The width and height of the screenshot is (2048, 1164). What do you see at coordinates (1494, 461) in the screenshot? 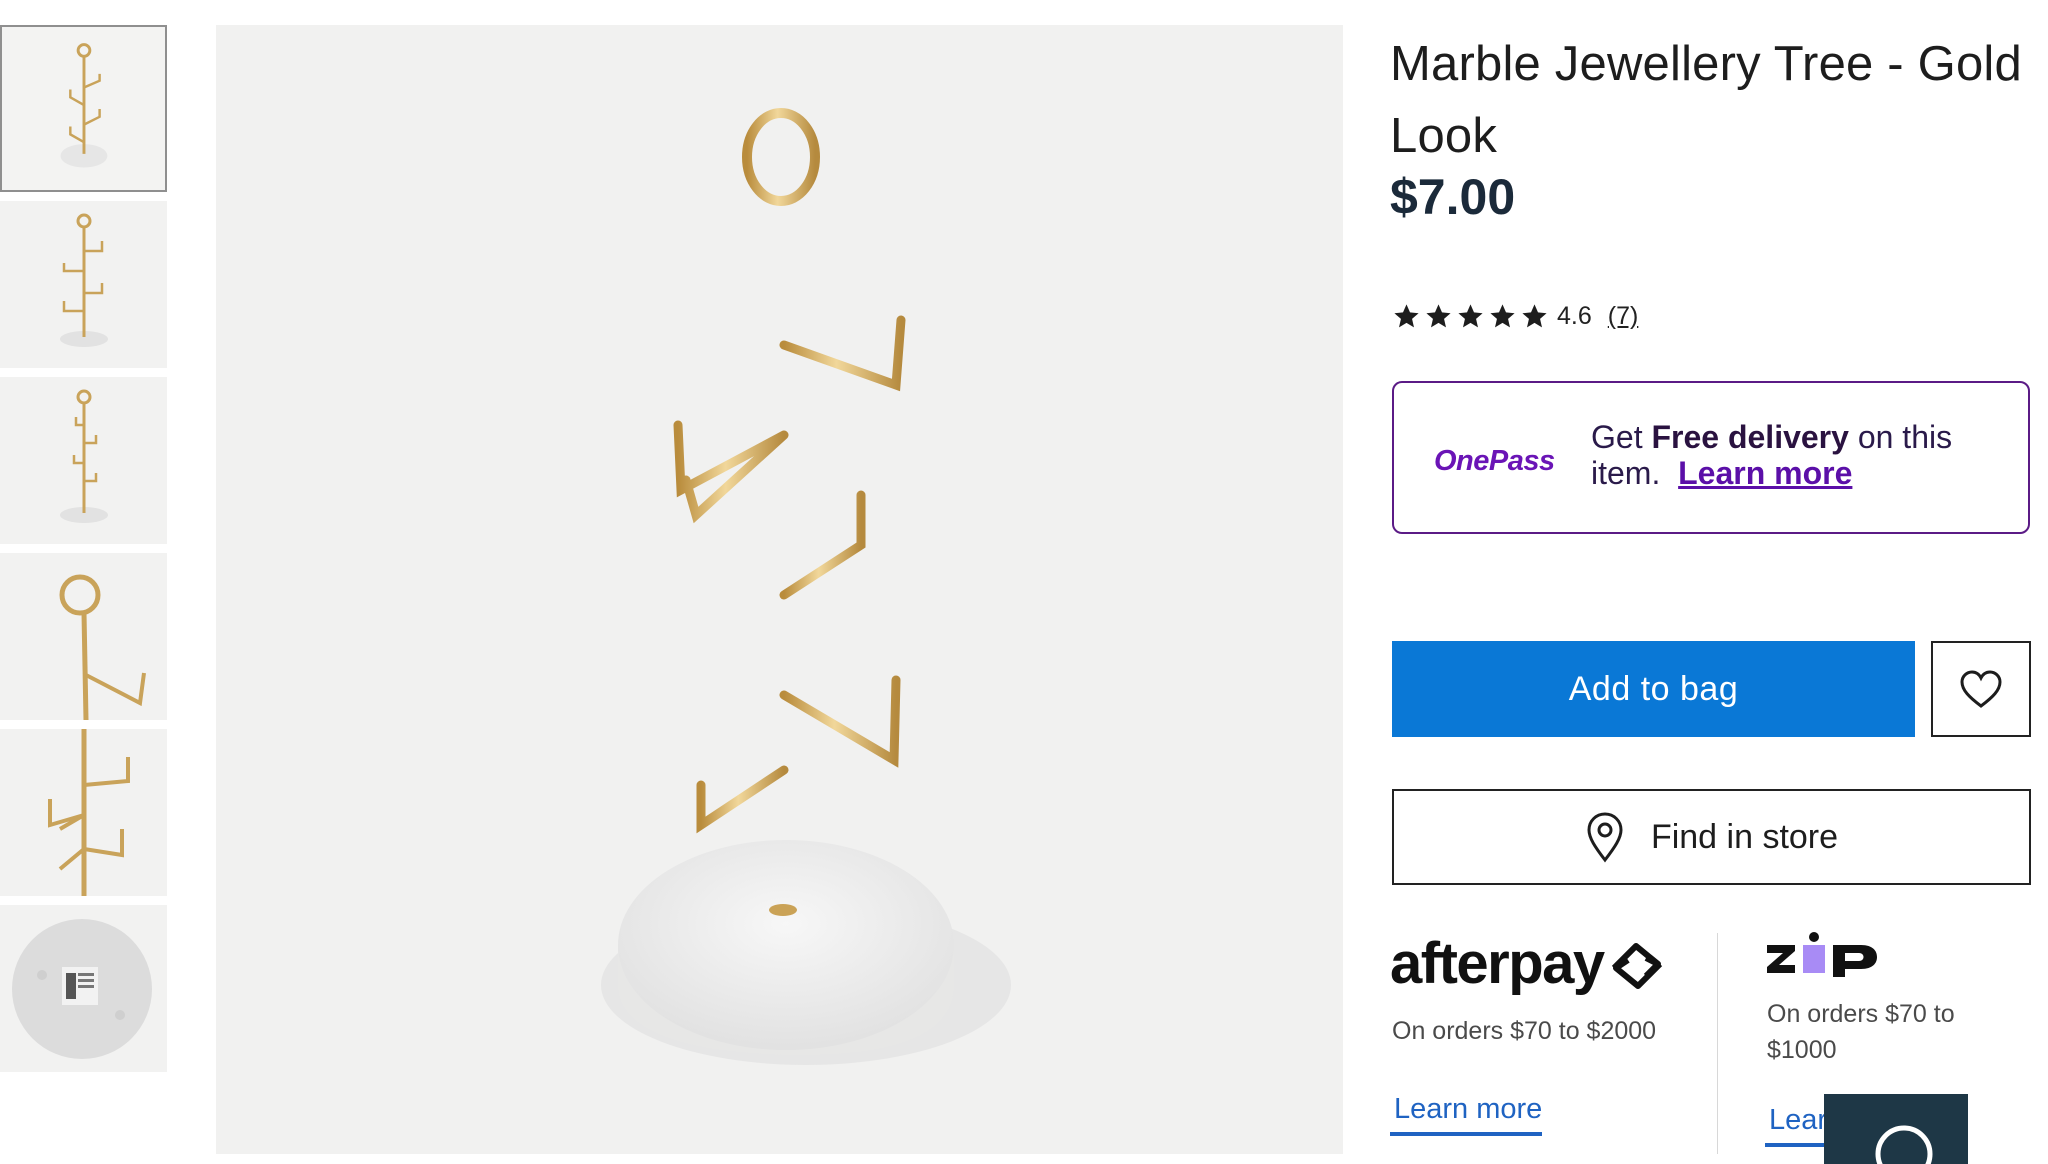
I see `onepass-logo: OnePass` at bounding box center [1494, 461].